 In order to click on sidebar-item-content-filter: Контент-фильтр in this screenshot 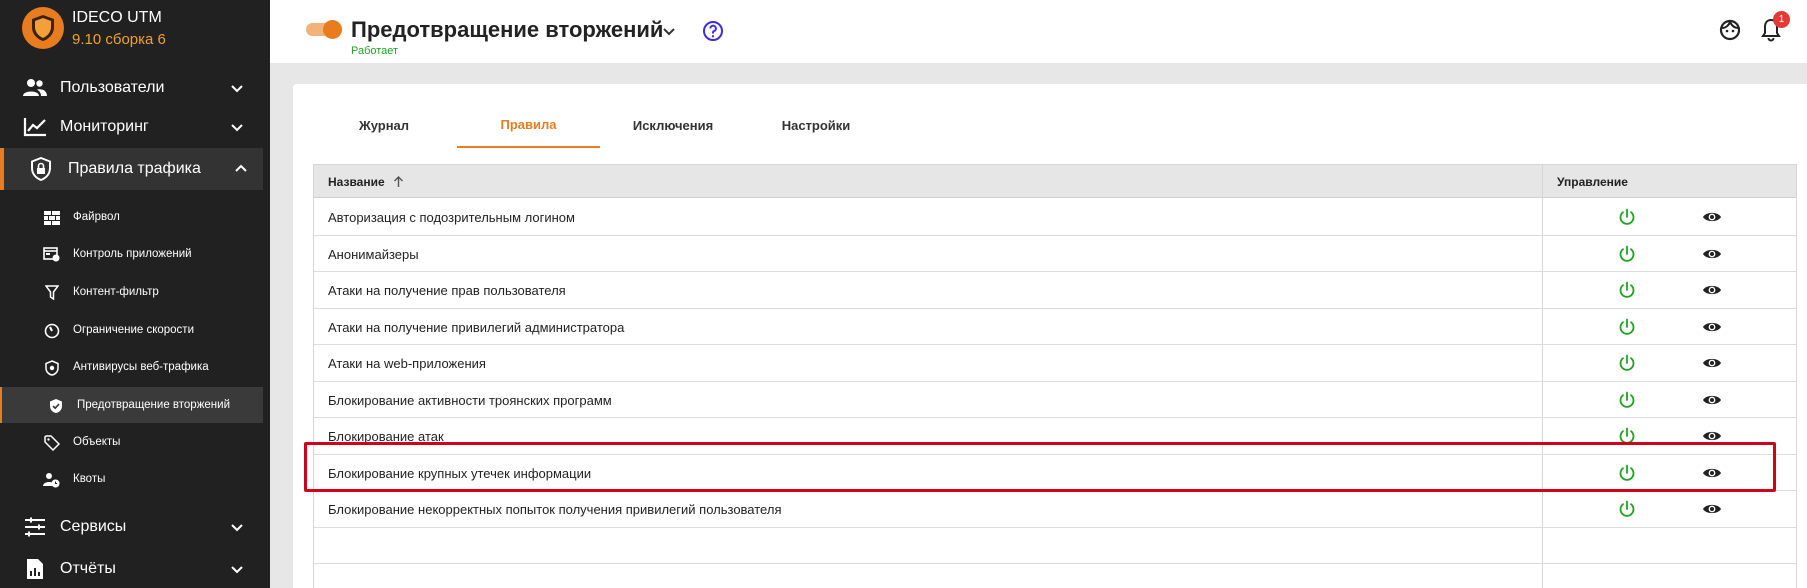, I will do `click(131, 292)`.